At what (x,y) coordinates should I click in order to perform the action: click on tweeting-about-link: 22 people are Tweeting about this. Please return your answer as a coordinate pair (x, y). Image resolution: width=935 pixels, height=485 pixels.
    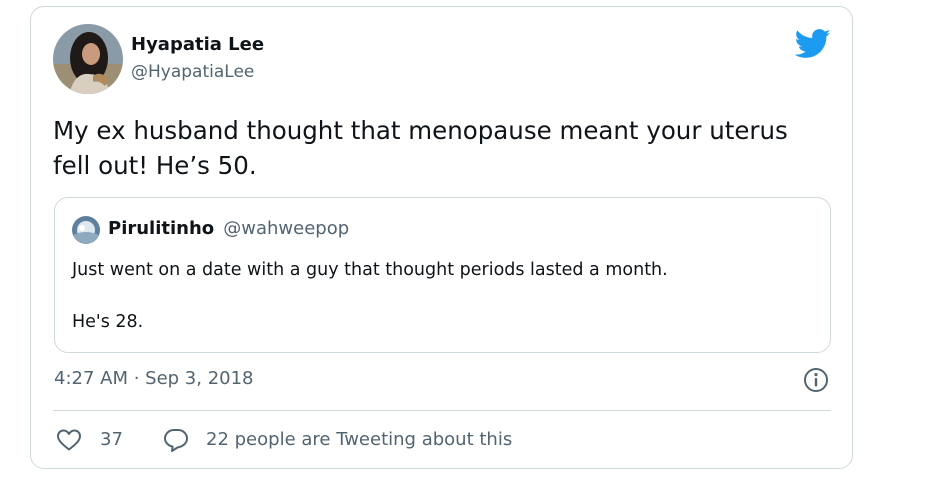
    Looking at the image, I should click on (359, 439).